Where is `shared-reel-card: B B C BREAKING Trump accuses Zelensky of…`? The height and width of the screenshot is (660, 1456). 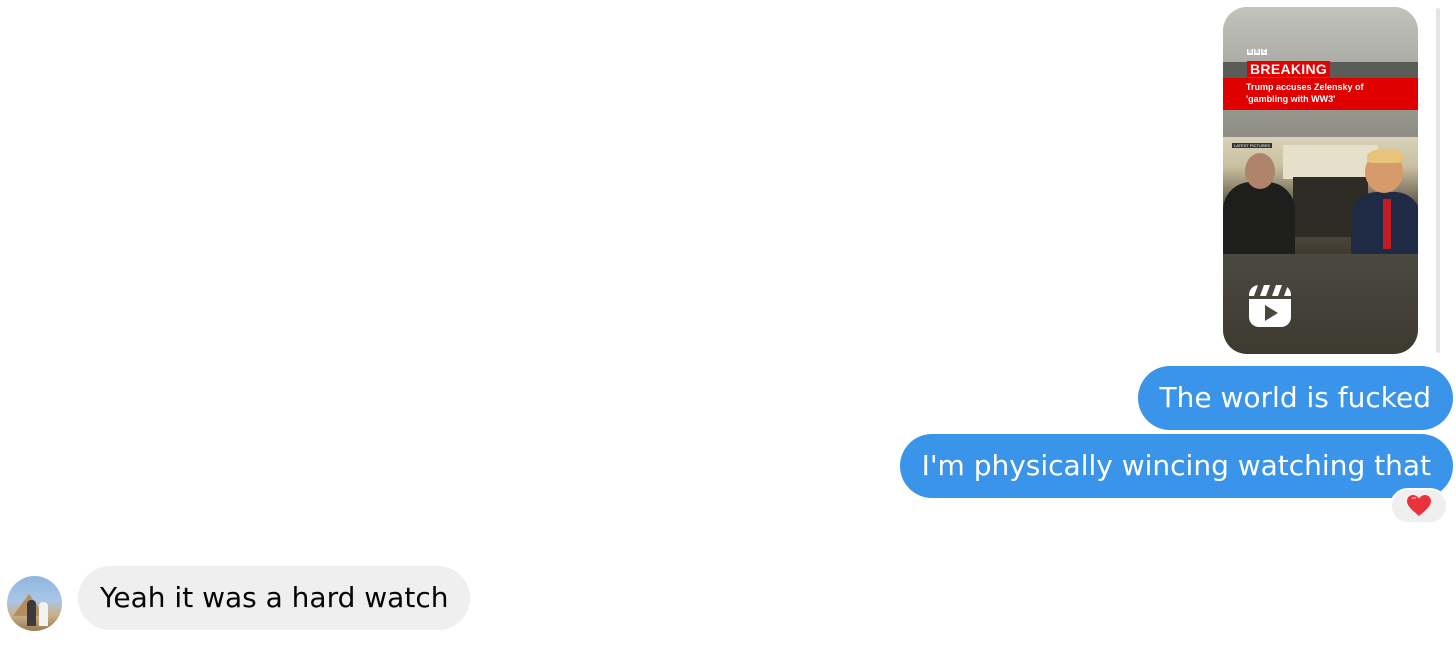
shared-reel-card: B B C BREAKING Trump accuses Zelensky of… is located at coordinates (1320, 180).